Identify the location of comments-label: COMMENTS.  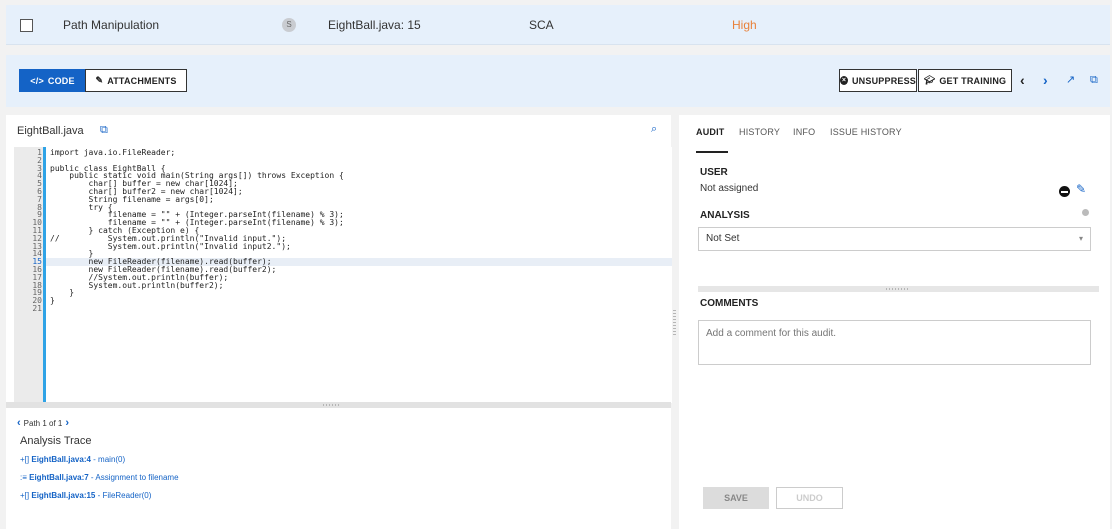
(729, 303).